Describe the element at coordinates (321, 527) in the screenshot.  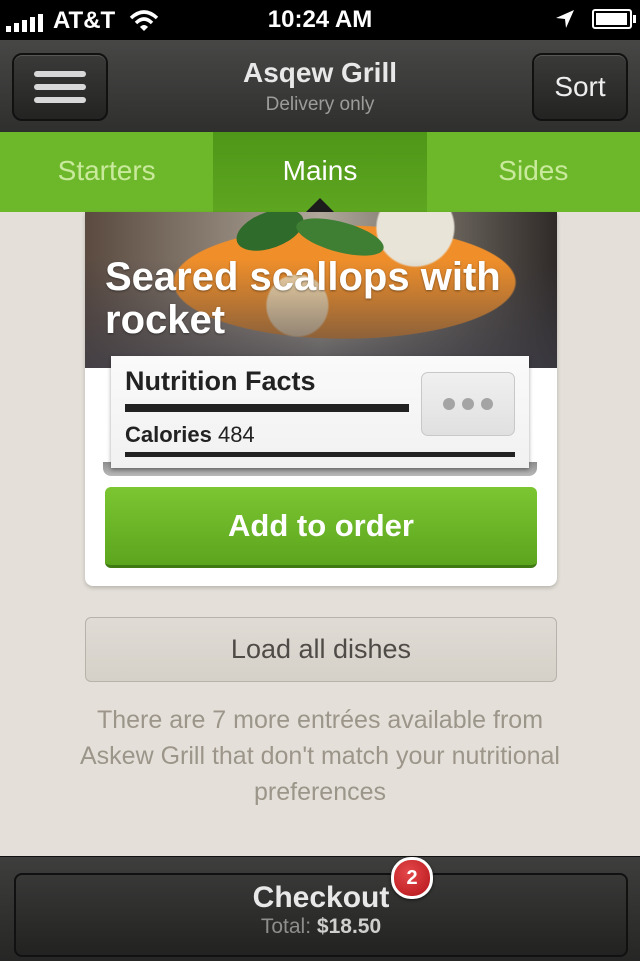
I see `add-to-order-button: Add to order` at that location.